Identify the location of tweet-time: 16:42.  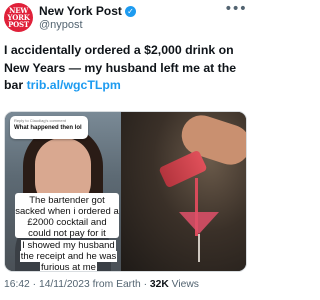
(17, 284).